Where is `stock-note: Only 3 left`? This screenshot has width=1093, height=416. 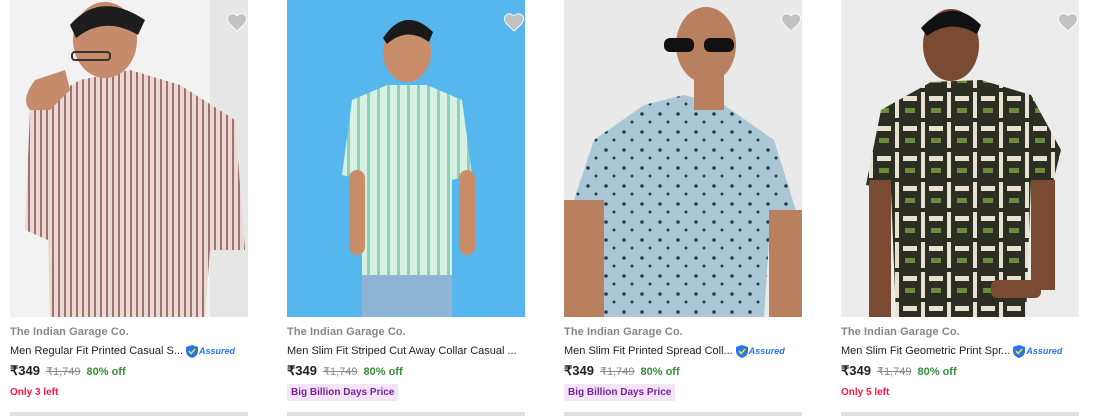
stock-note: Only 3 left is located at coordinates (34, 392).